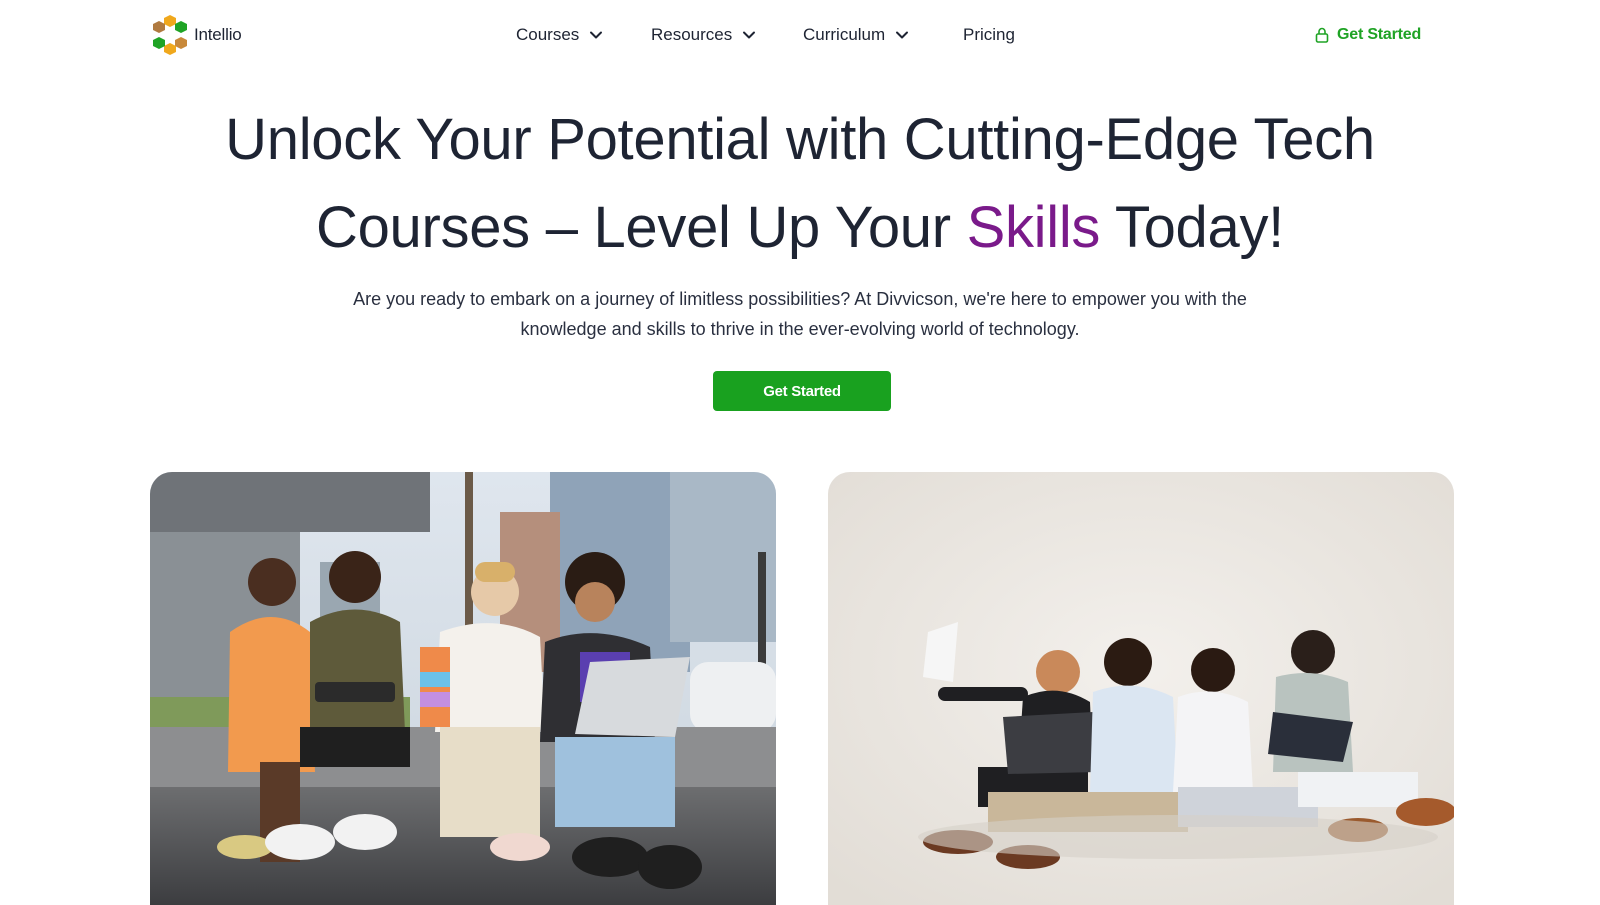  I want to click on nav-item-label: Courses, so click(548, 34).